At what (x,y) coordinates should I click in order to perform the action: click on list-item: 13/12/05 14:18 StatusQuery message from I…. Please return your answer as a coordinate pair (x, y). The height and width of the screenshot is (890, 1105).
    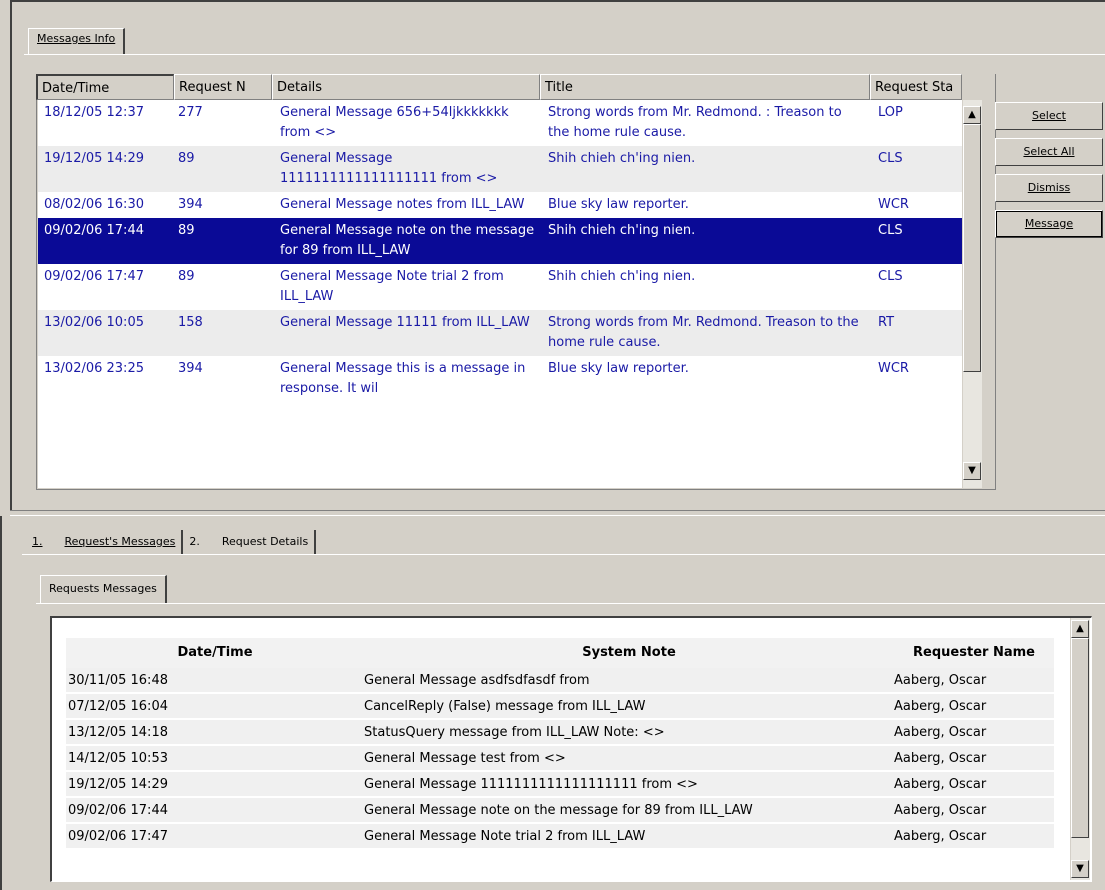
    Looking at the image, I should click on (560, 733).